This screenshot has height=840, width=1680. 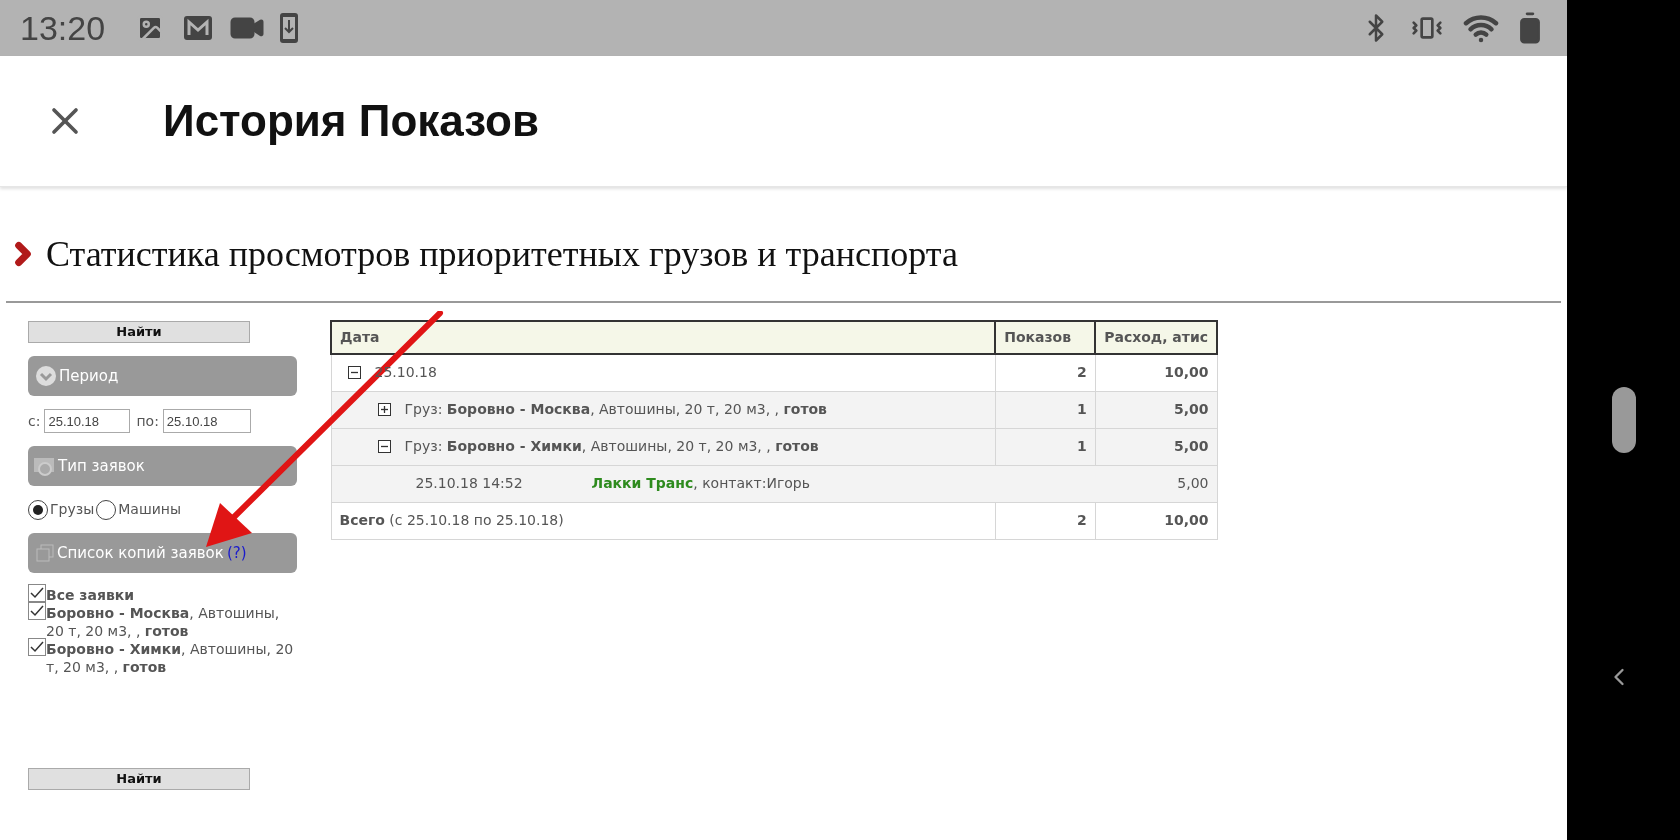 I want to click on copy-icon, so click(x=45, y=553).